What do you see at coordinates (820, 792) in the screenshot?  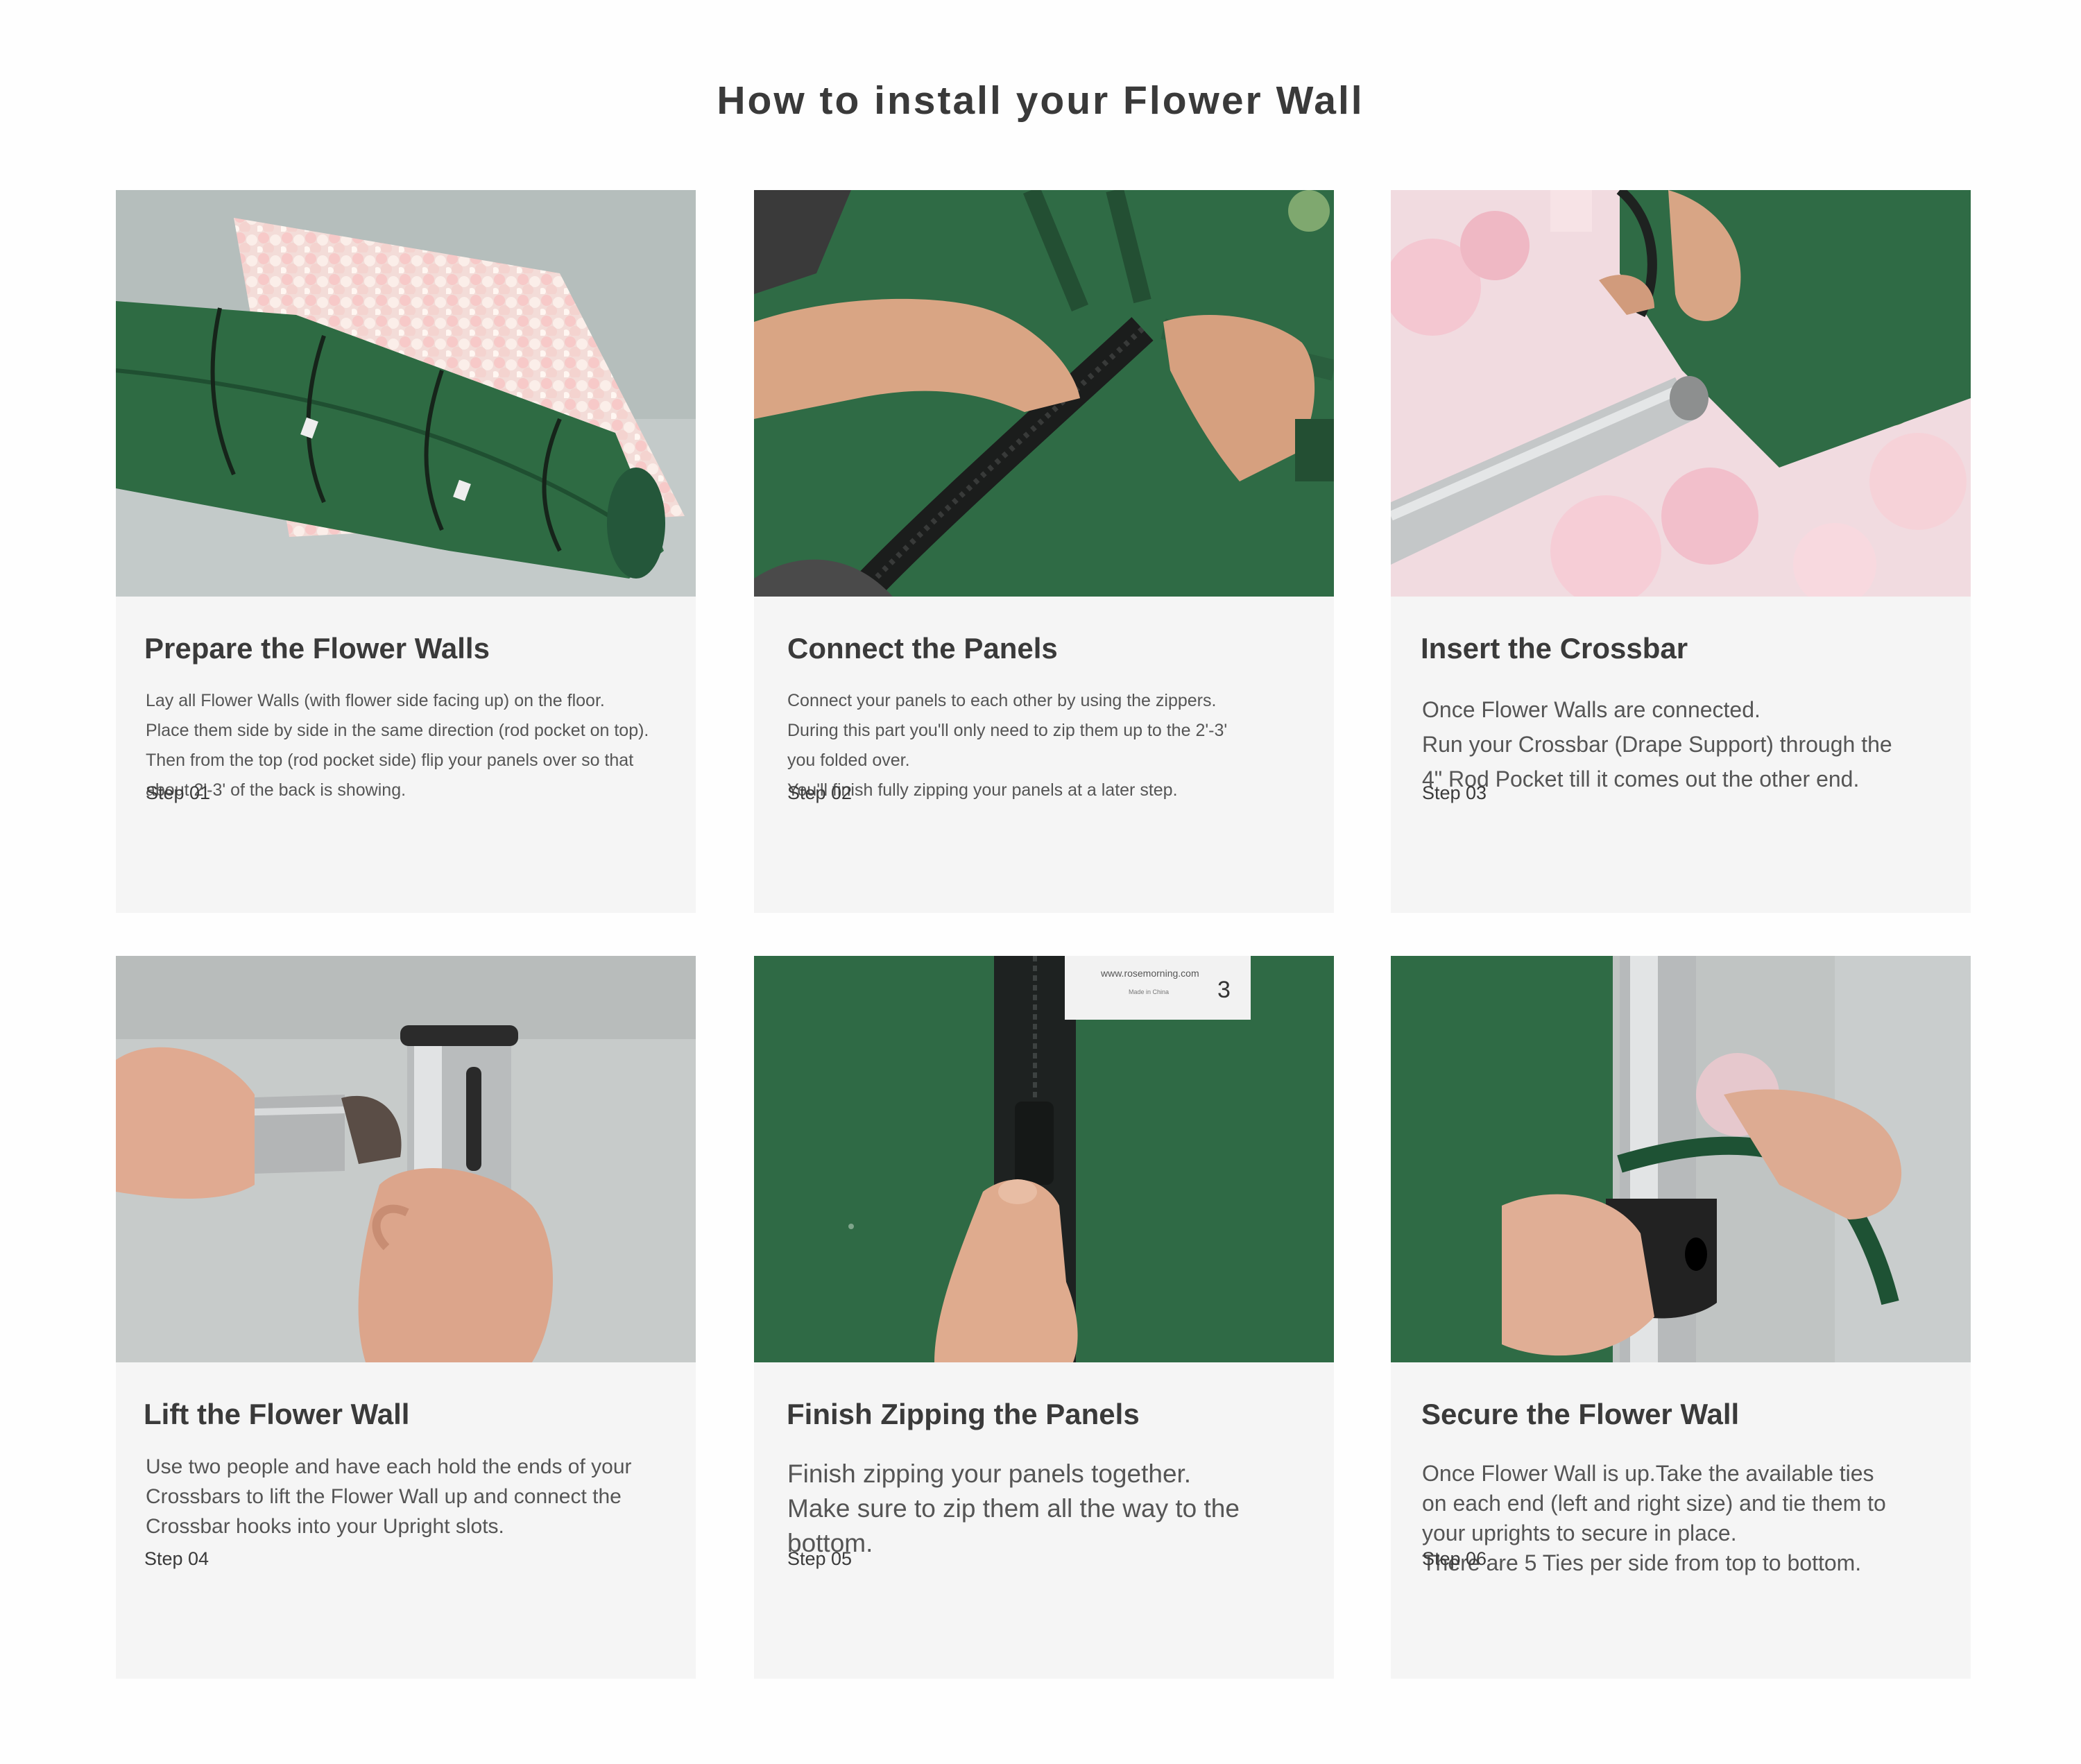 I see `step-label: Step 02` at bounding box center [820, 792].